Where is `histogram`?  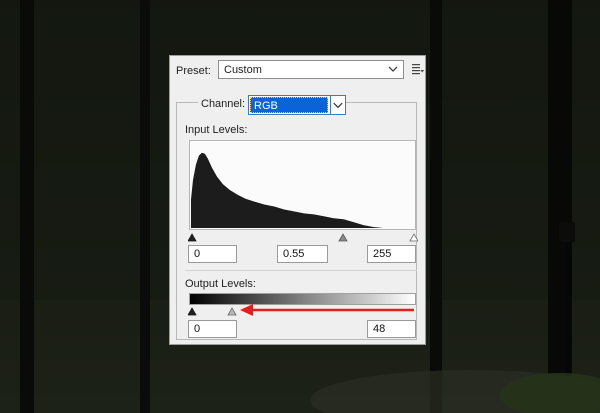
histogram is located at coordinates (302, 185).